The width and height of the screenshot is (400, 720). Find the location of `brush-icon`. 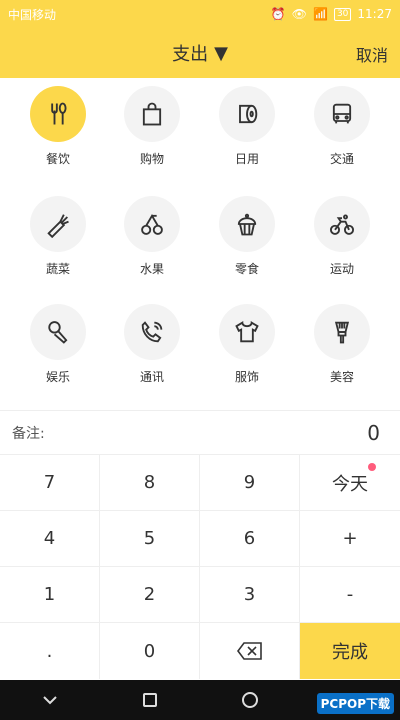

brush-icon is located at coordinates (342, 332).